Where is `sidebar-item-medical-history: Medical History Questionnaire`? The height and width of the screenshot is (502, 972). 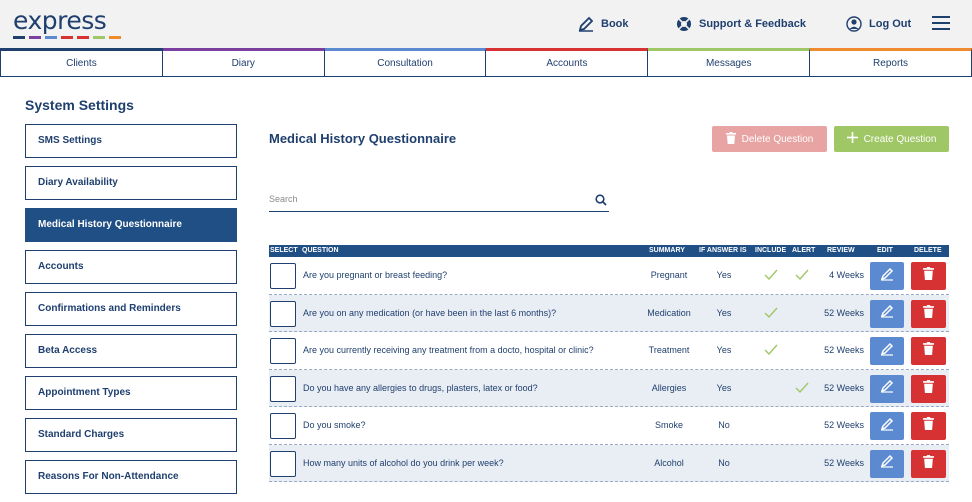 sidebar-item-medical-history: Medical History Questionnaire is located at coordinates (131, 225).